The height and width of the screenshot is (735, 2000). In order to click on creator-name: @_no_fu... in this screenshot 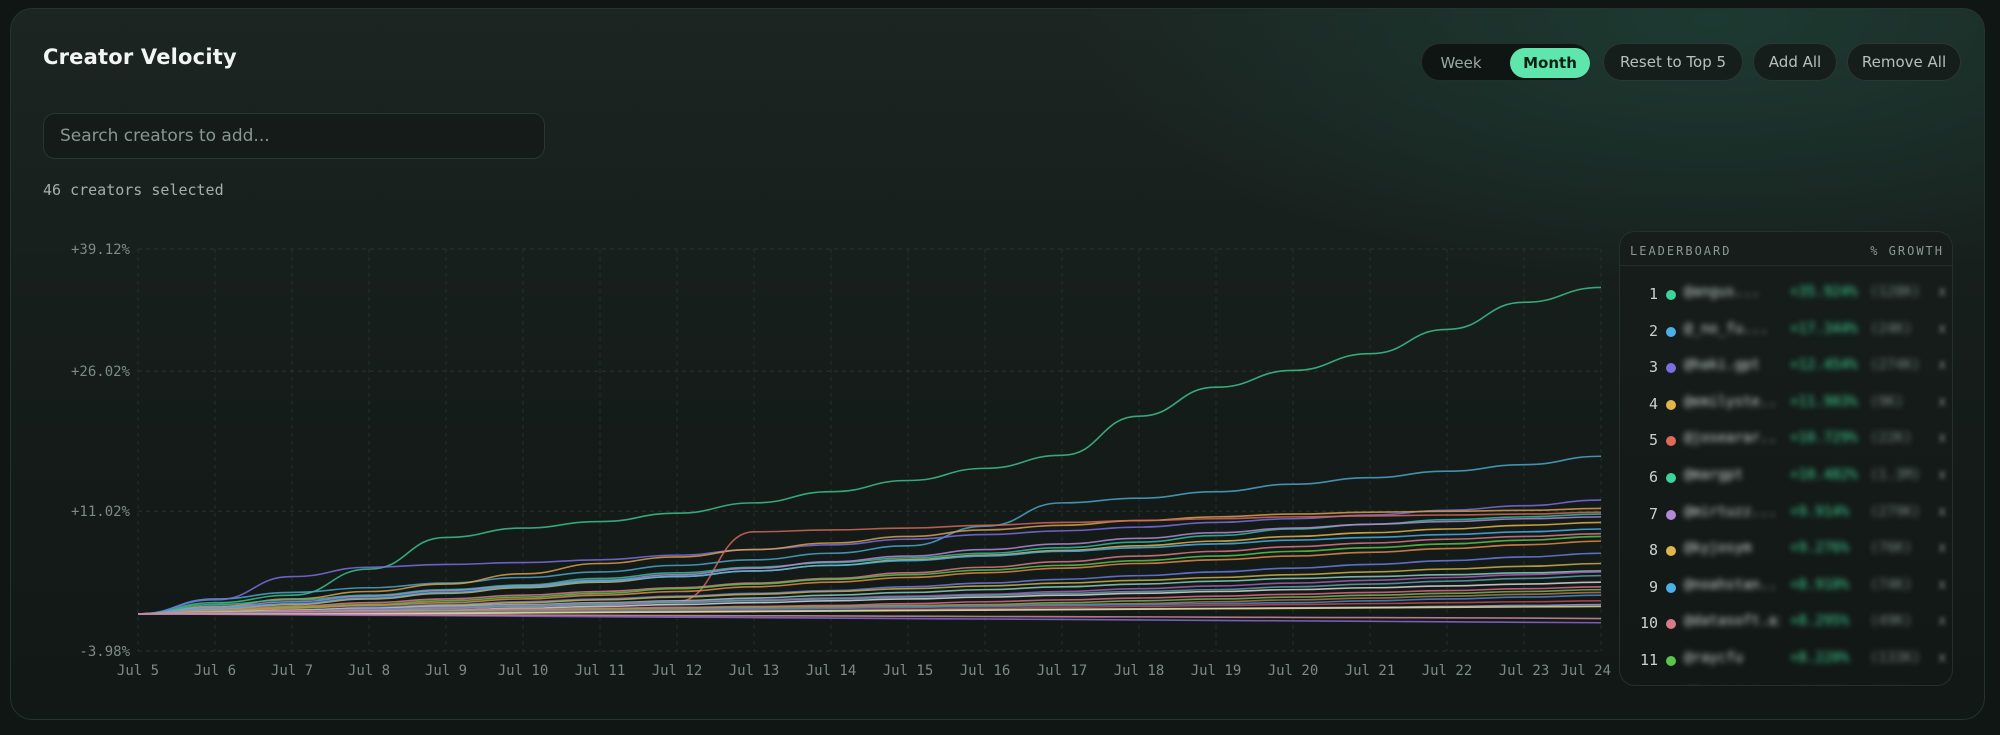, I will do `click(1726, 328)`.